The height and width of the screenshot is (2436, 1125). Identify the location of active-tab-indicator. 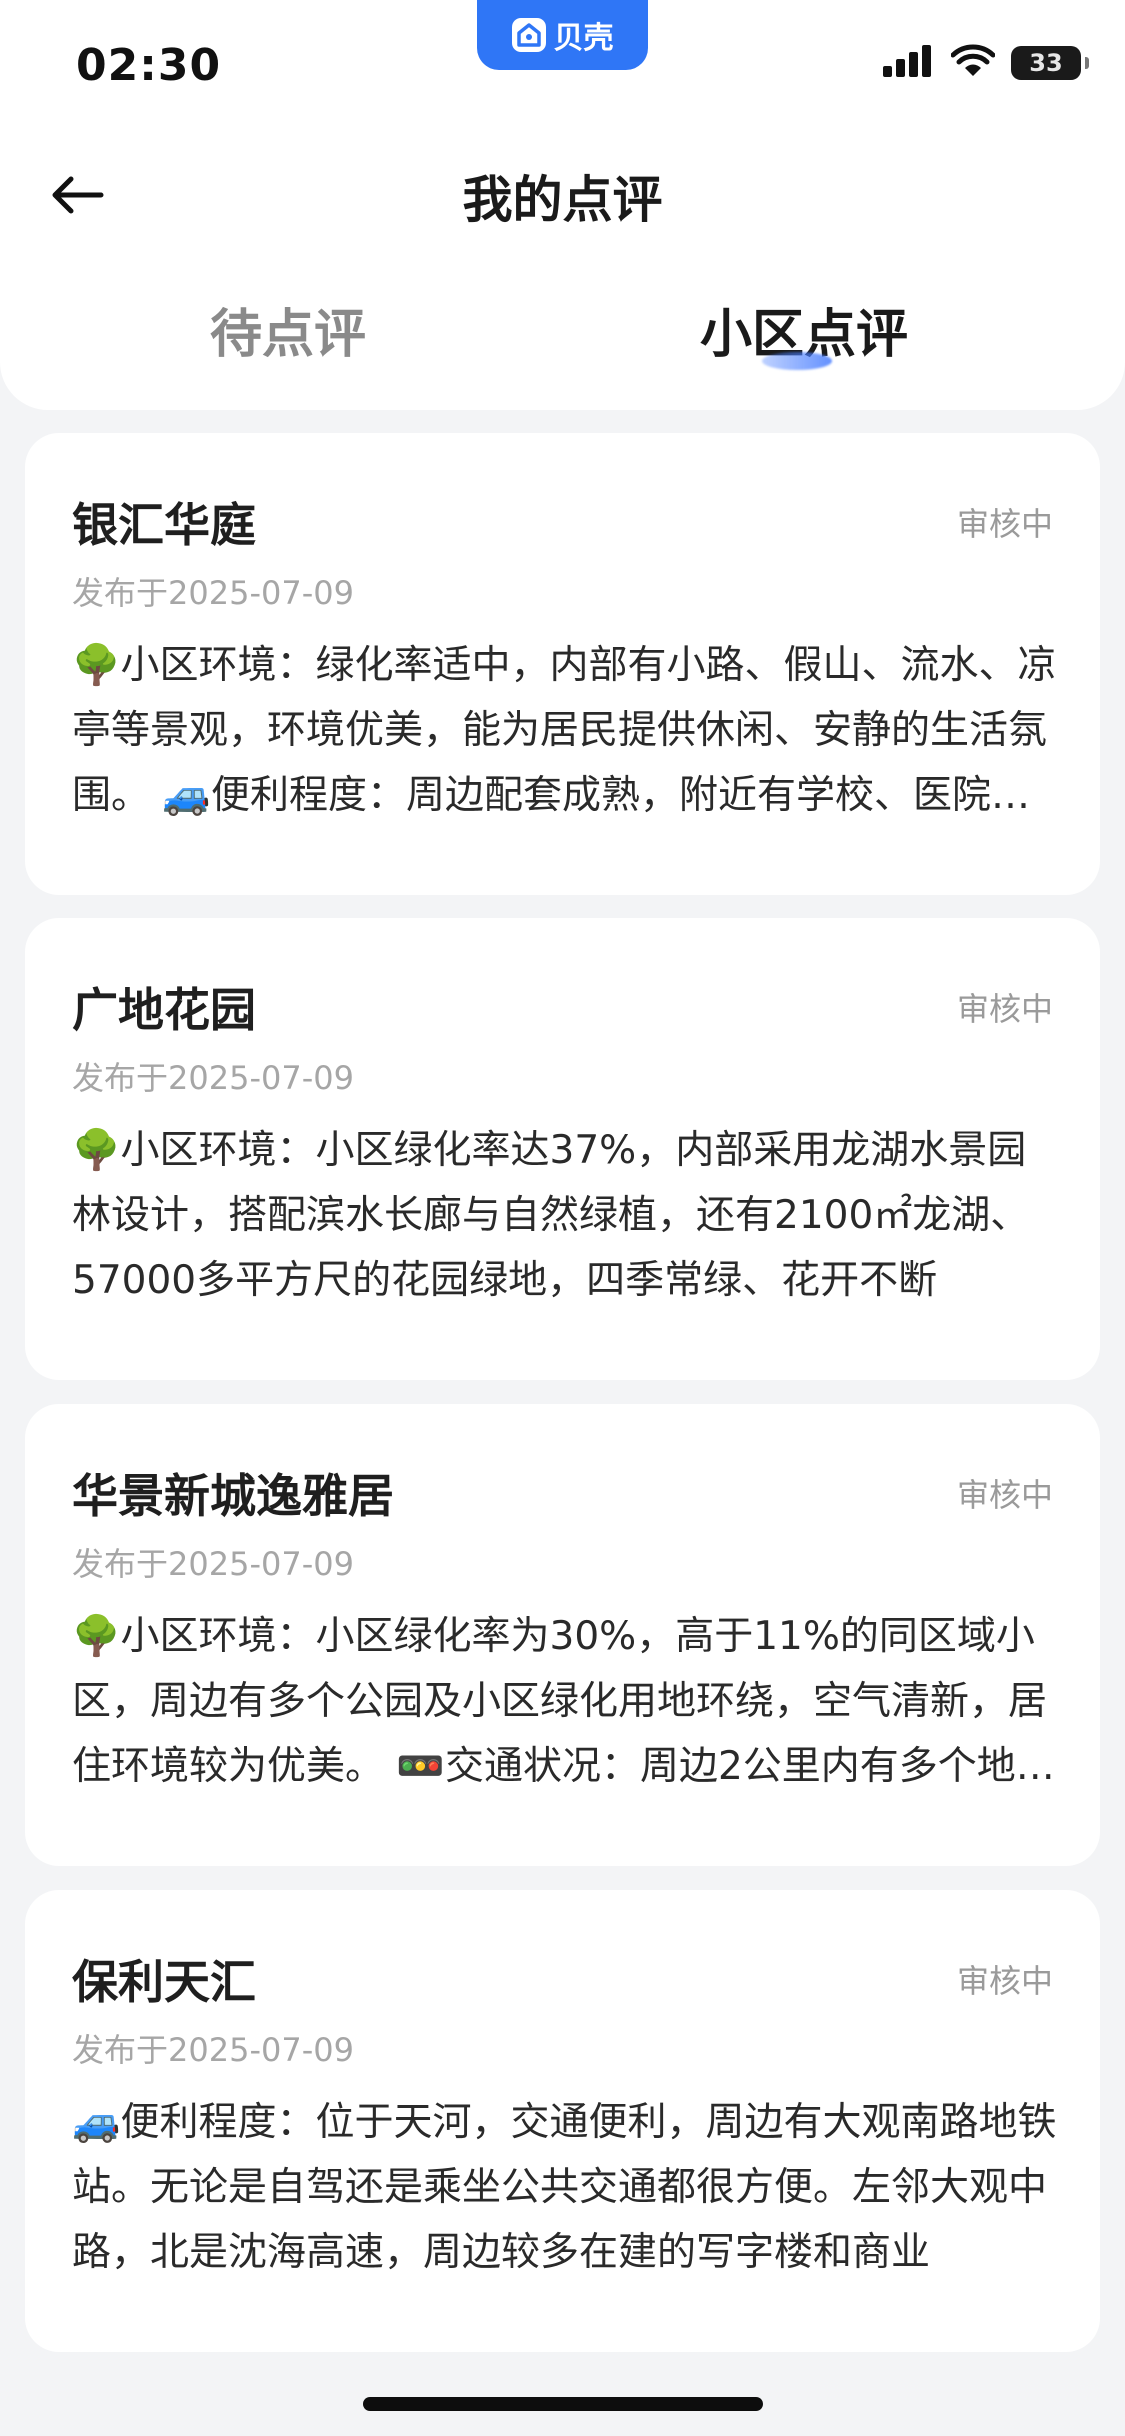
(797, 361).